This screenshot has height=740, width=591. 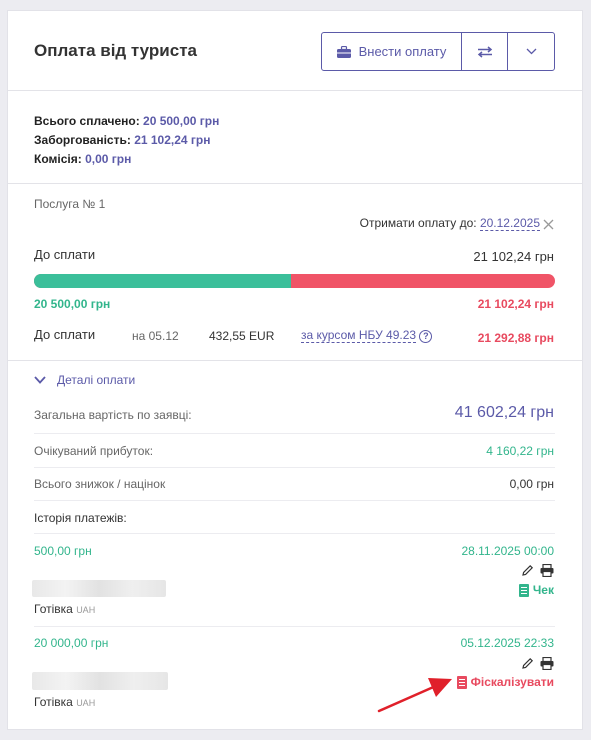 What do you see at coordinates (63, 551) in the screenshot?
I see `payment-amount: 500,00 грн` at bounding box center [63, 551].